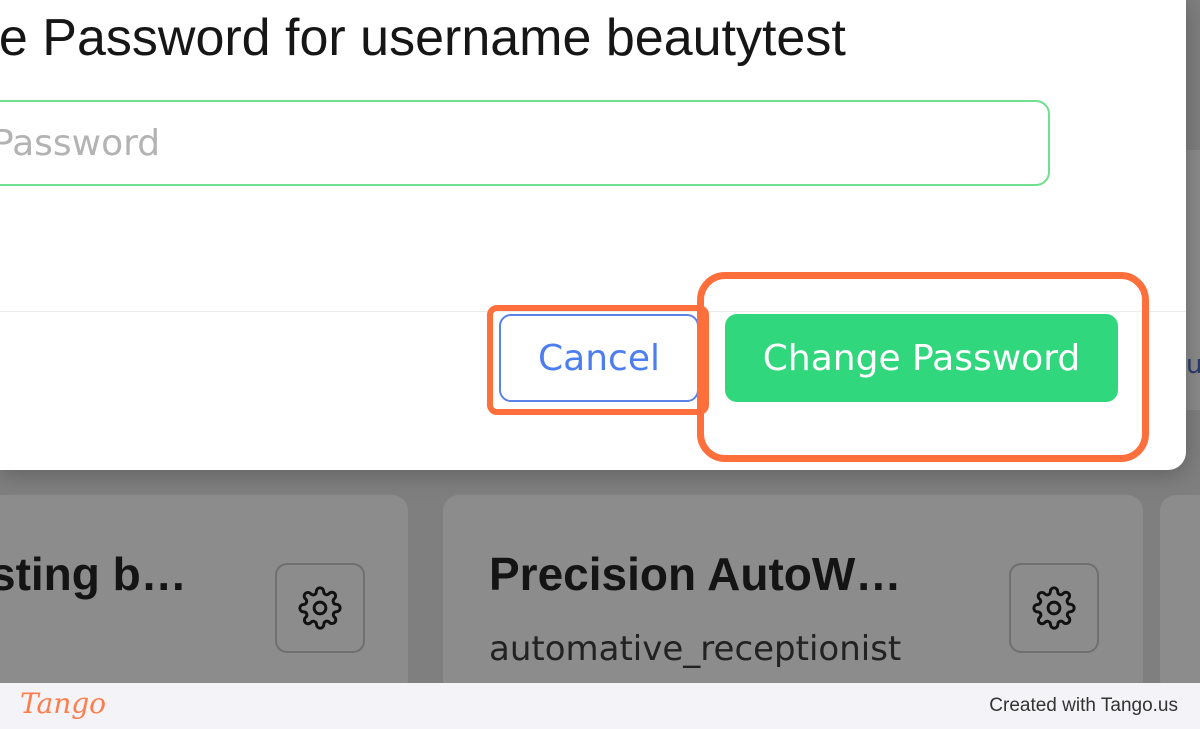 Image resolution: width=1200 pixels, height=729 pixels. What do you see at coordinates (921, 358) in the screenshot?
I see `change-password-button: Change Password` at bounding box center [921, 358].